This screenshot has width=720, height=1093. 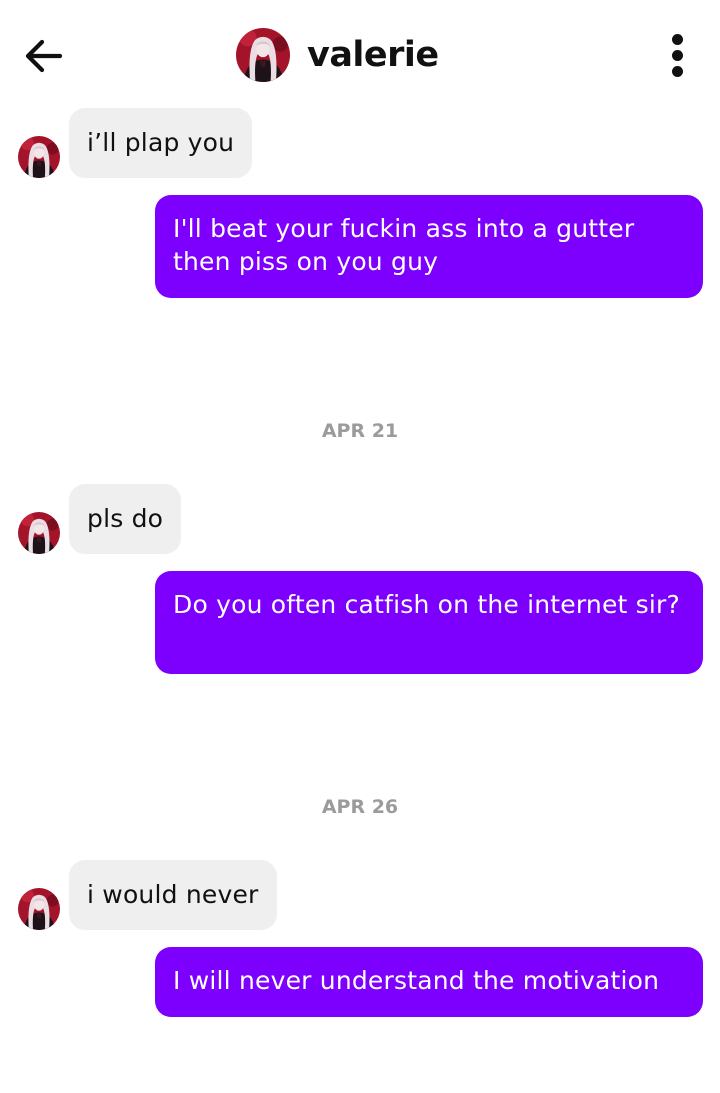 What do you see at coordinates (125, 519) in the screenshot?
I see `incoming-message: pls do` at bounding box center [125, 519].